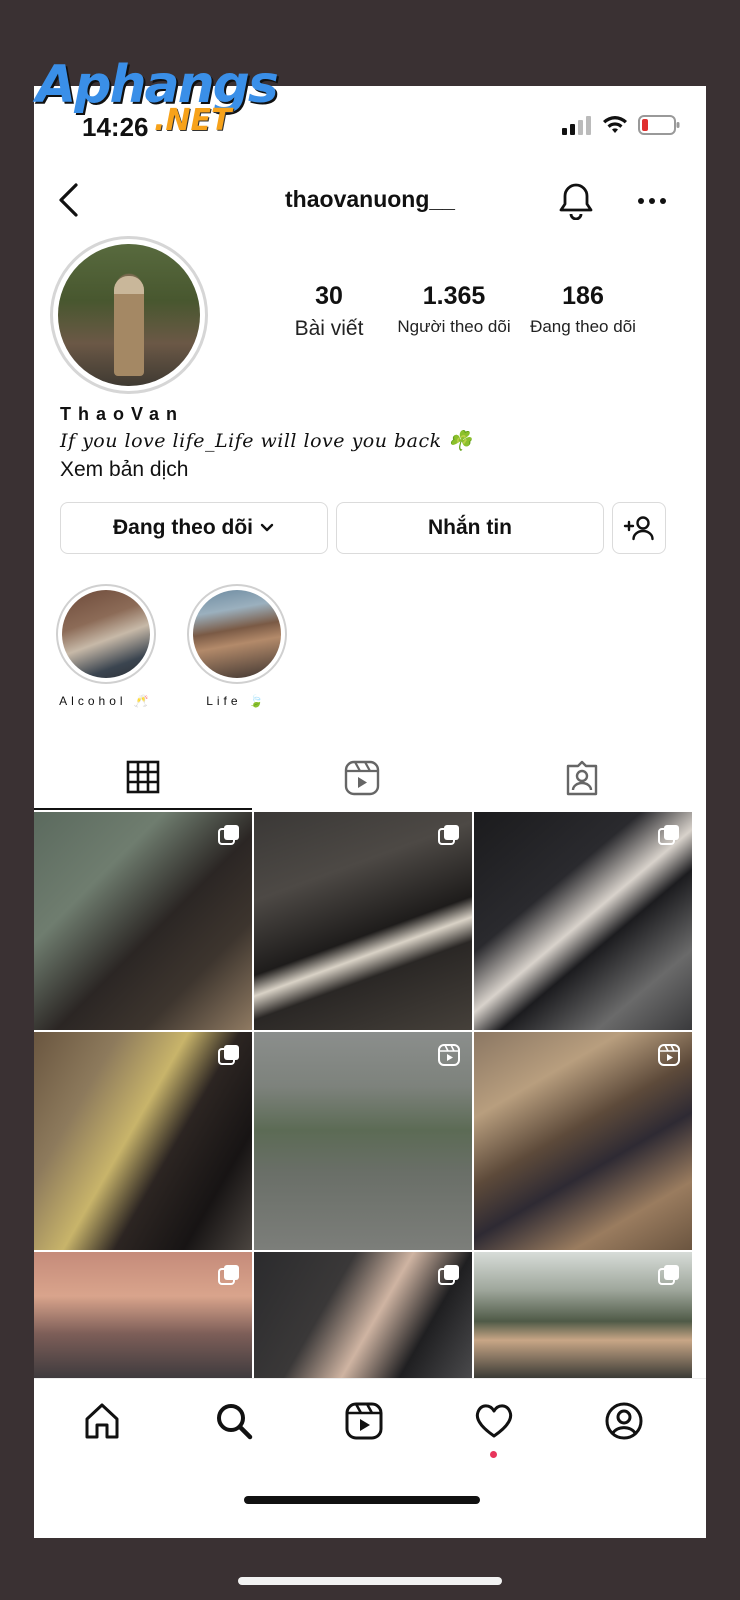 This screenshot has height=1600, width=740. Describe the element at coordinates (234, 1421) in the screenshot. I see `search-icon` at that location.